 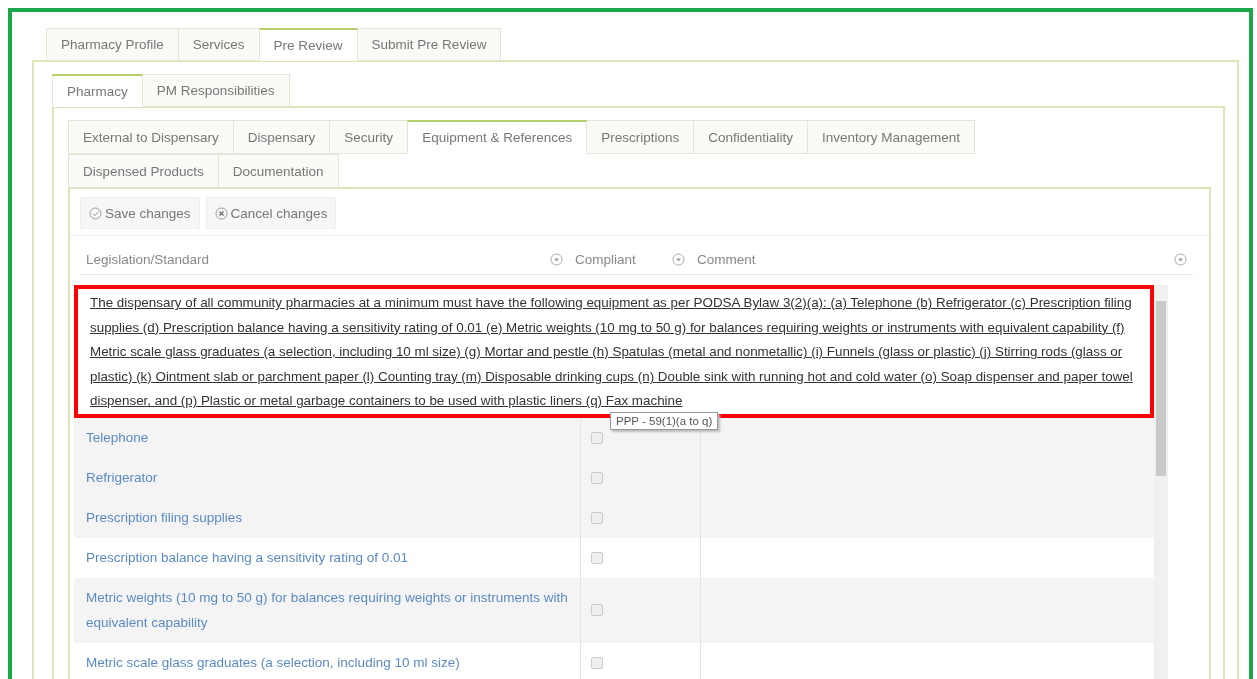 I want to click on tab: Prescriptions, so click(x=640, y=137).